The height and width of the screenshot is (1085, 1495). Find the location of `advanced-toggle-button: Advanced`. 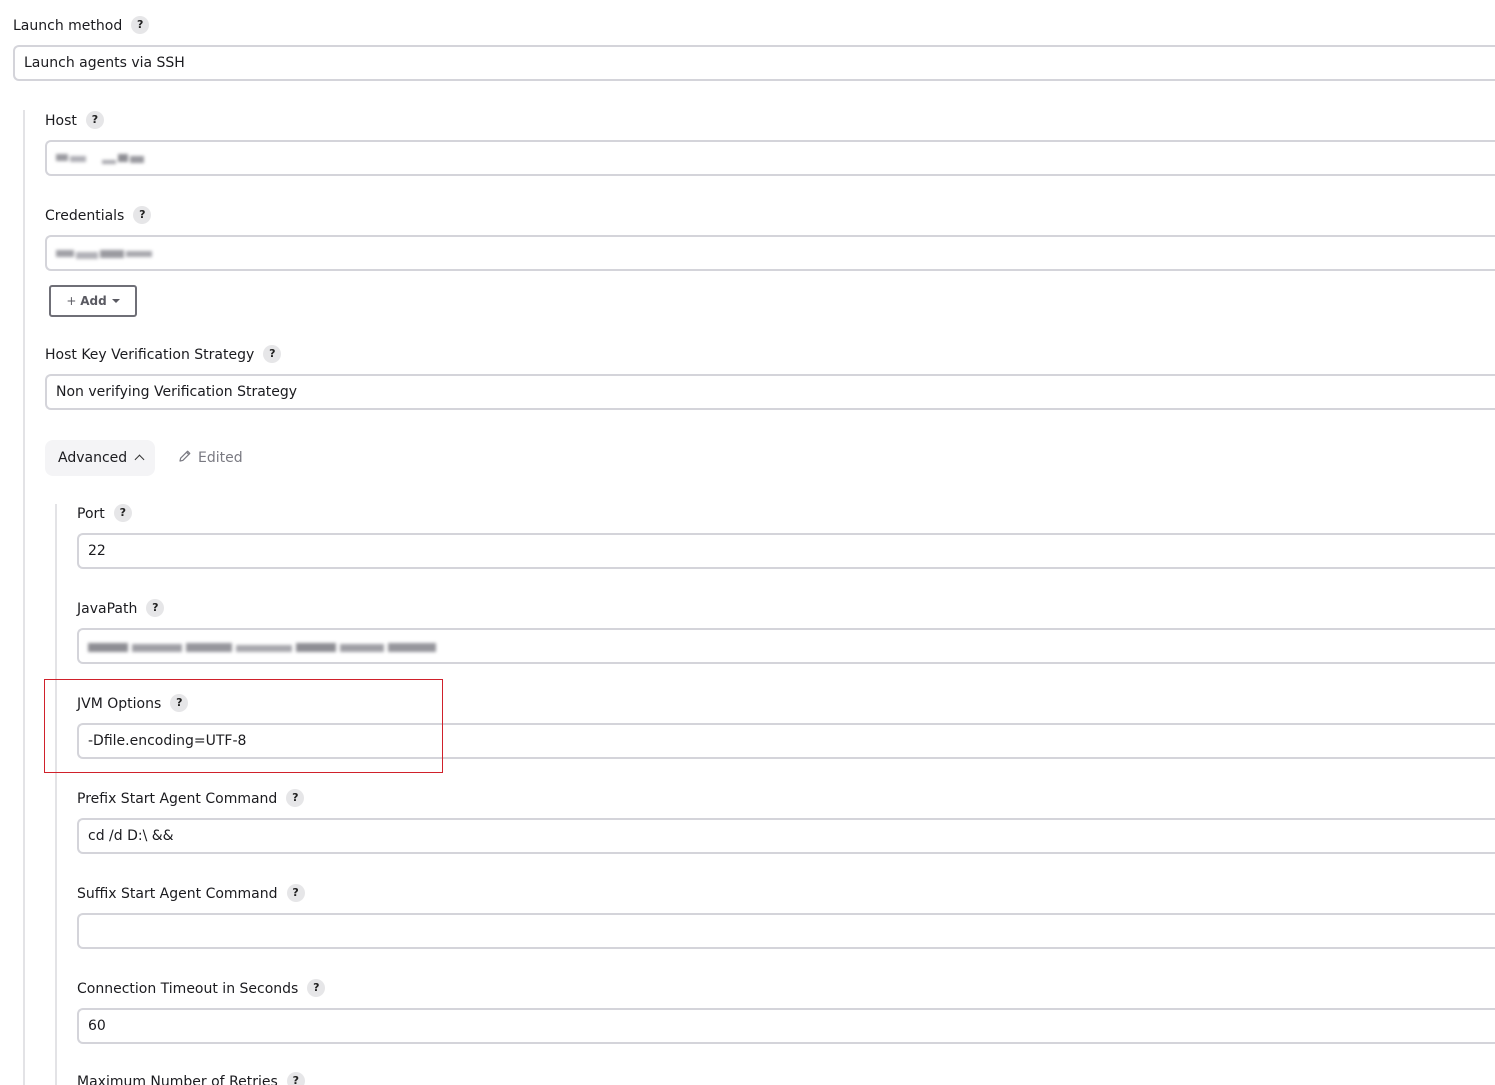

advanced-toggle-button: Advanced is located at coordinates (100, 458).